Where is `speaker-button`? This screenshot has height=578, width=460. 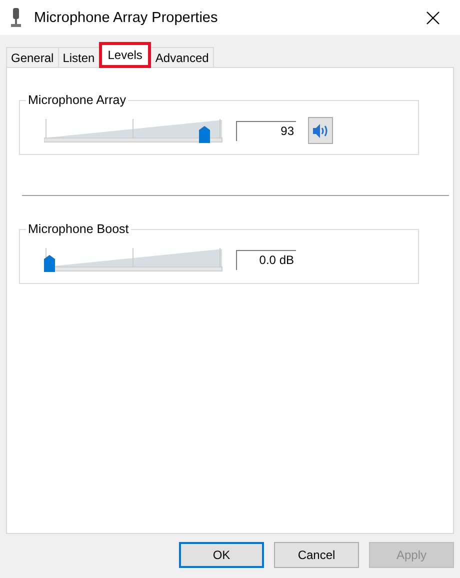 speaker-button is located at coordinates (320, 130).